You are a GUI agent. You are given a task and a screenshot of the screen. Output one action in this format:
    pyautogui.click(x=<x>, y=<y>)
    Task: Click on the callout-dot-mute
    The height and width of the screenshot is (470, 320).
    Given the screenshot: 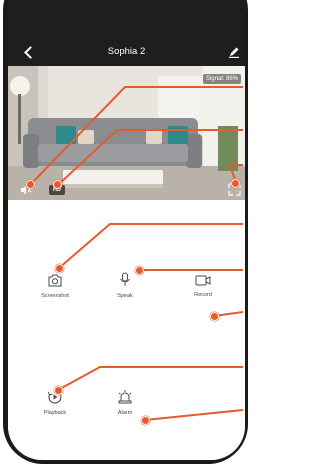 What is the action you would take?
    pyautogui.click(x=30, y=184)
    